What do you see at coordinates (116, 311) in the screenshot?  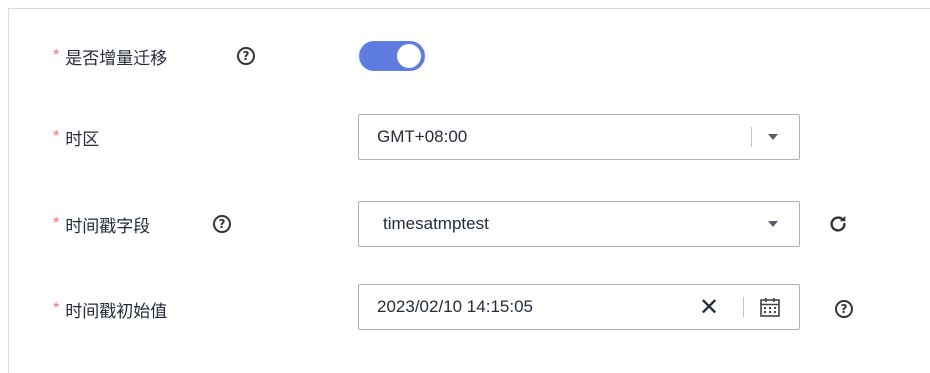 I see `timestamp-initial-label-text: 时间戳初始值` at bounding box center [116, 311].